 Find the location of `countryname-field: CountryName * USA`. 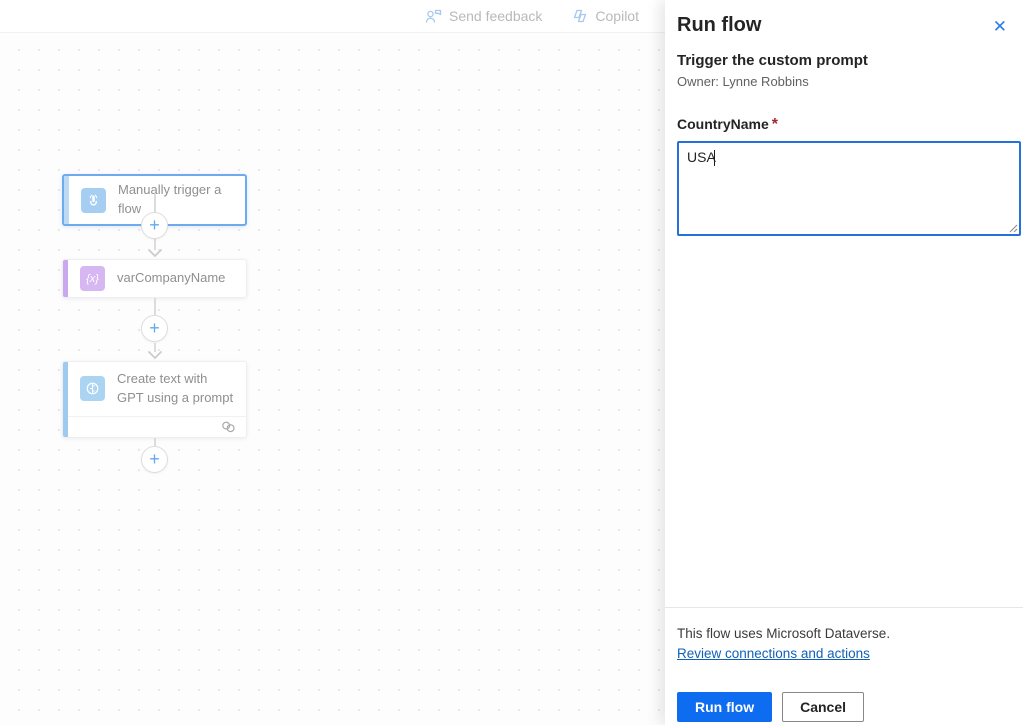

countryname-field: CountryName * USA is located at coordinates (844, 176).